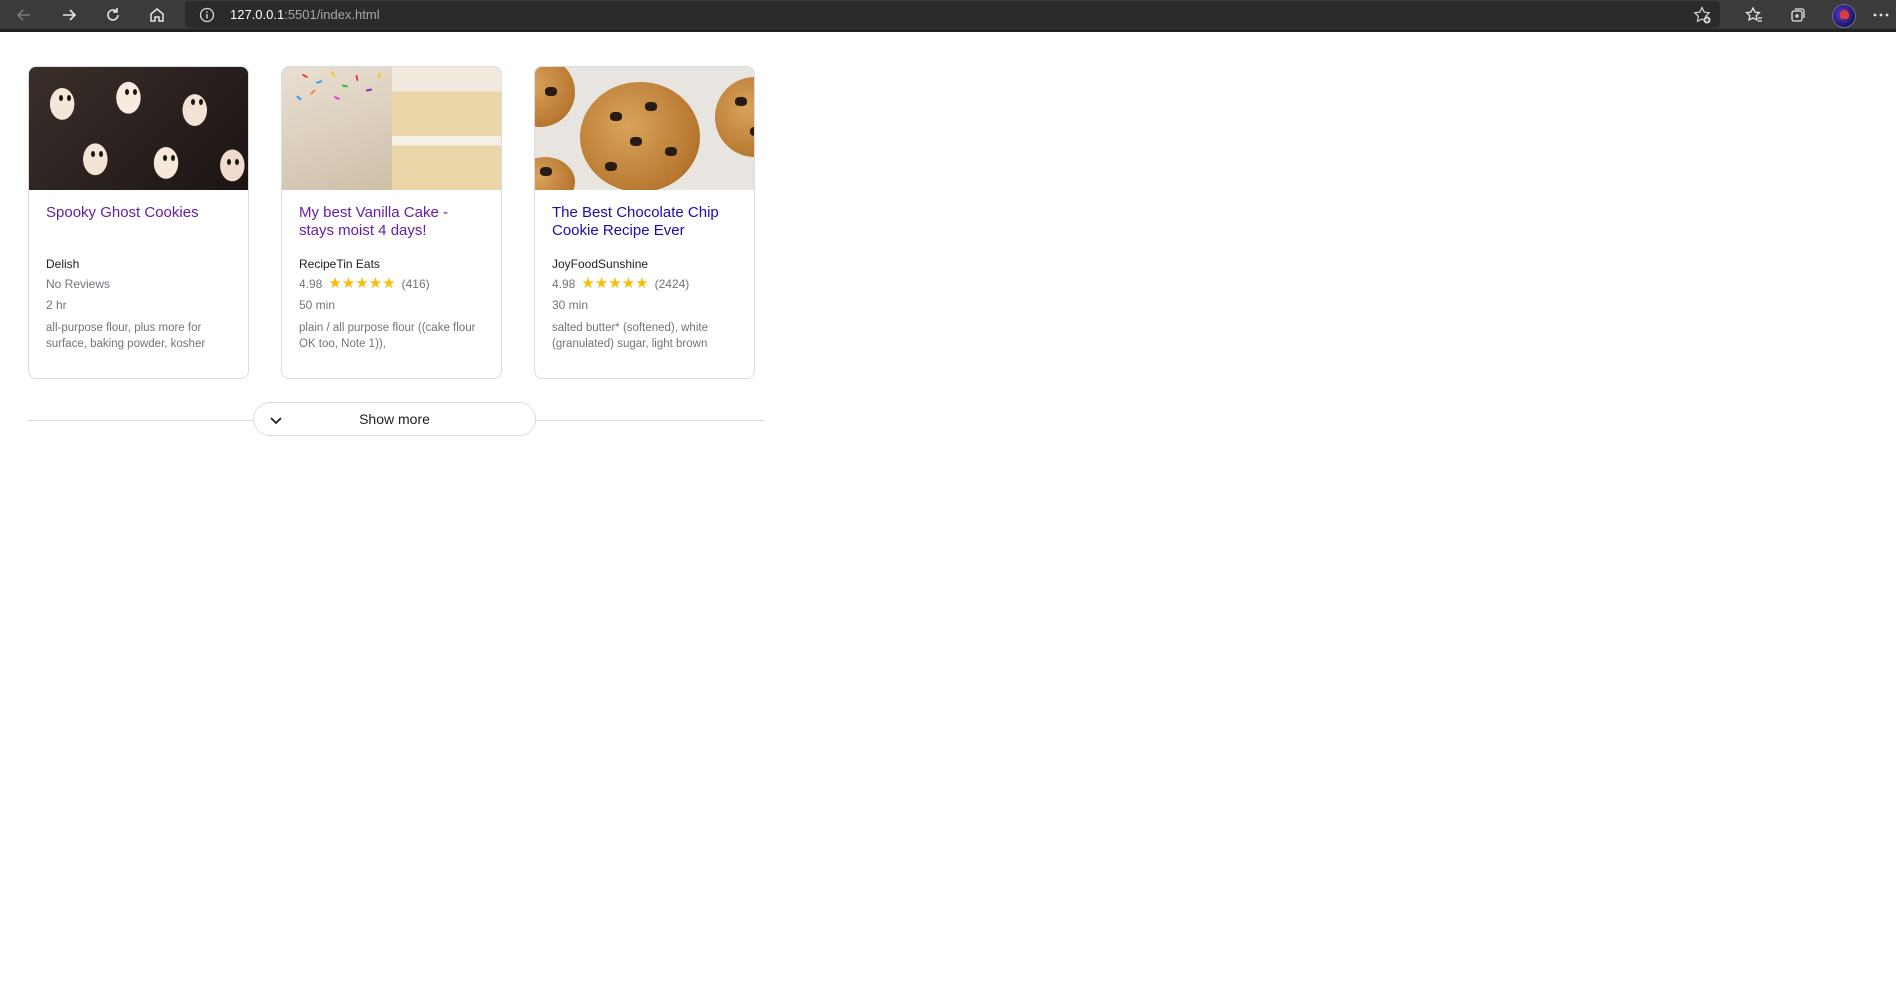  I want to click on back-icon, so click(24, 14).